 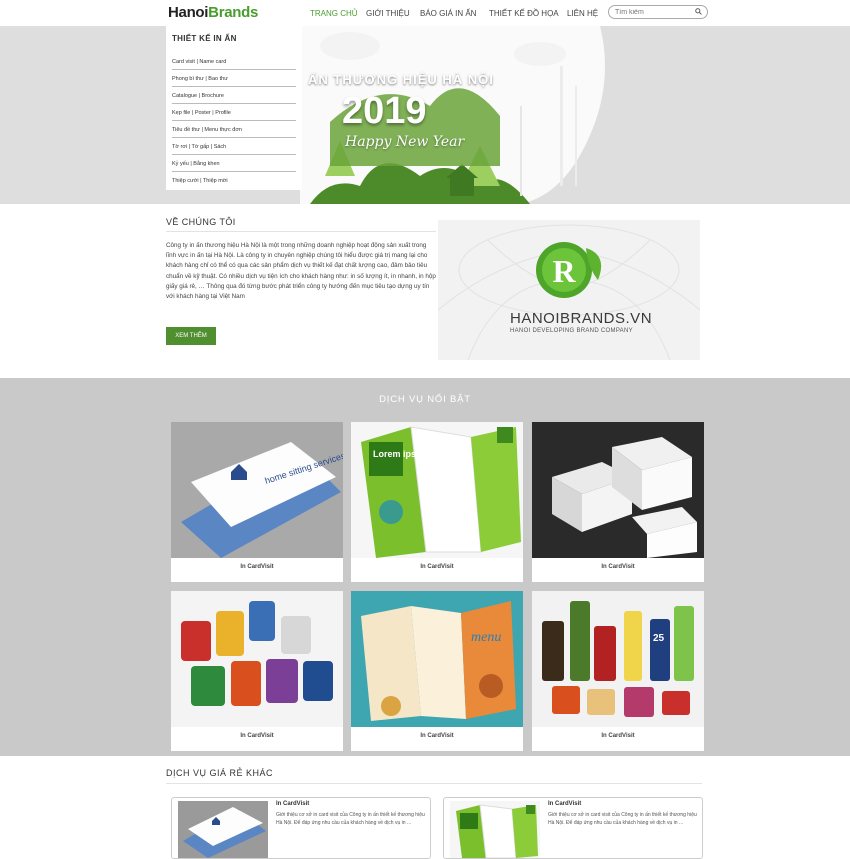 What do you see at coordinates (448, 13) in the screenshot?
I see `nav-pricing: BÁO GIÁ IN ẤN` at bounding box center [448, 13].